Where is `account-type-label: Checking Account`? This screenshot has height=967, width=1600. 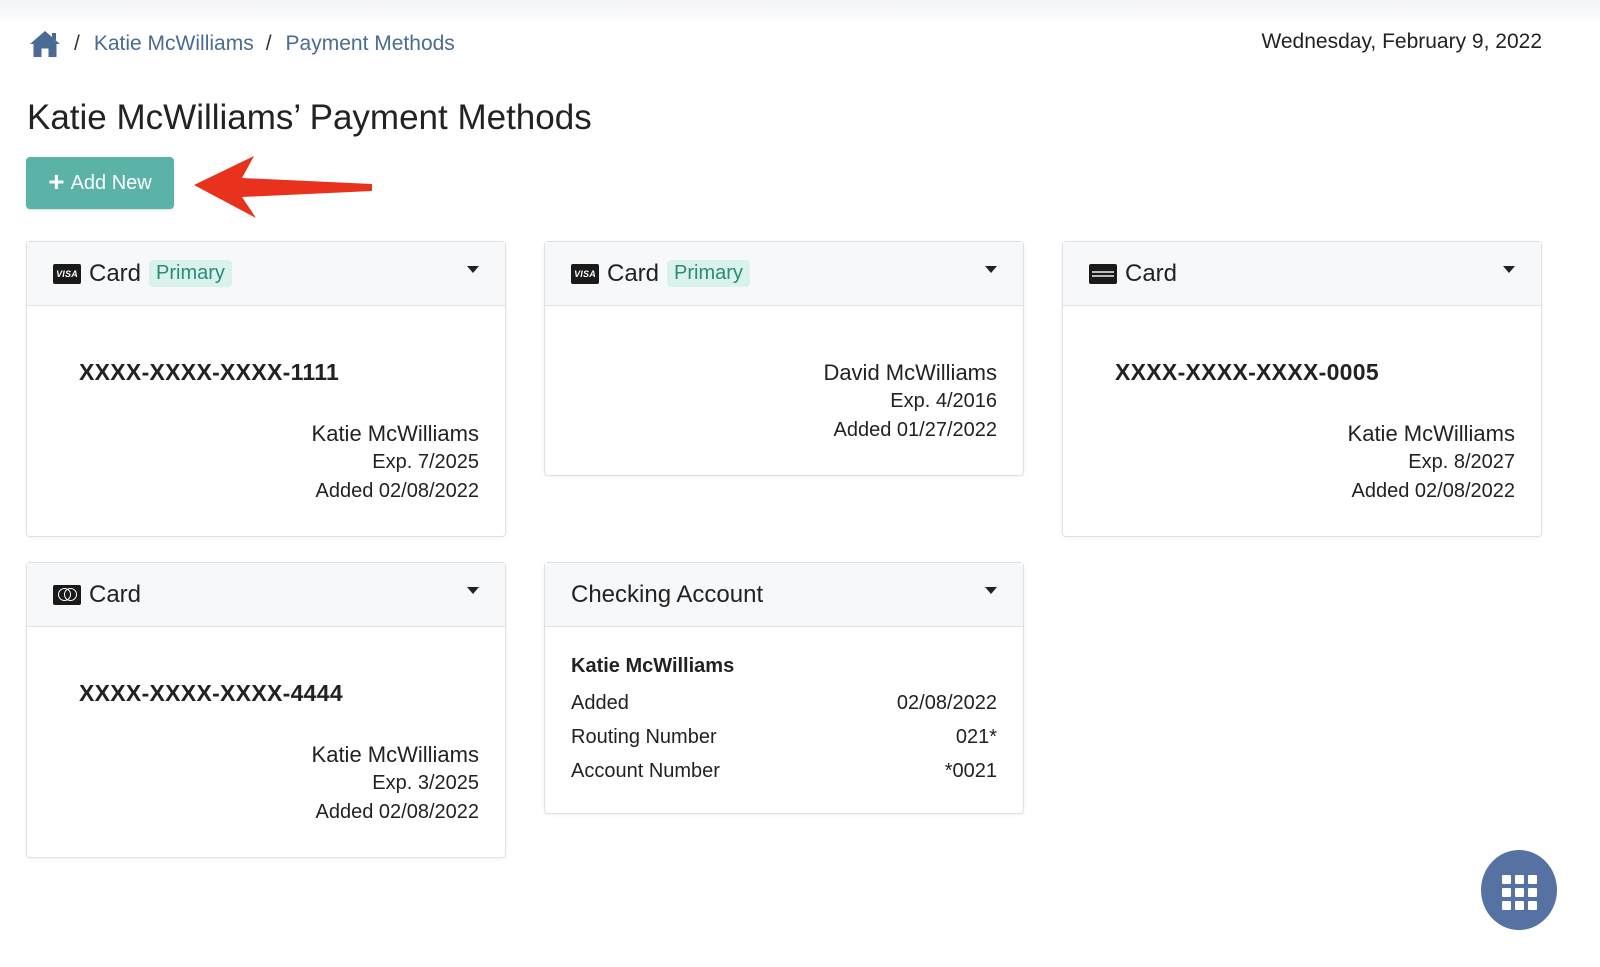 account-type-label: Checking Account is located at coordinates (667, 594).